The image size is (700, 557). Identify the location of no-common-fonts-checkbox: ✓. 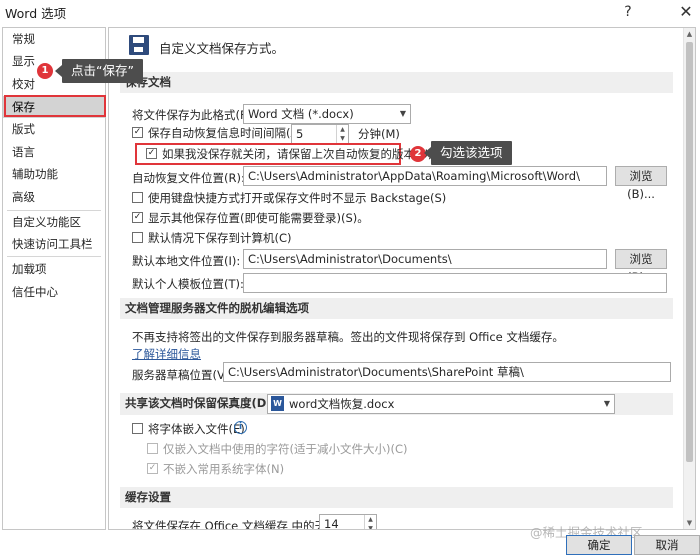
(152, 468).